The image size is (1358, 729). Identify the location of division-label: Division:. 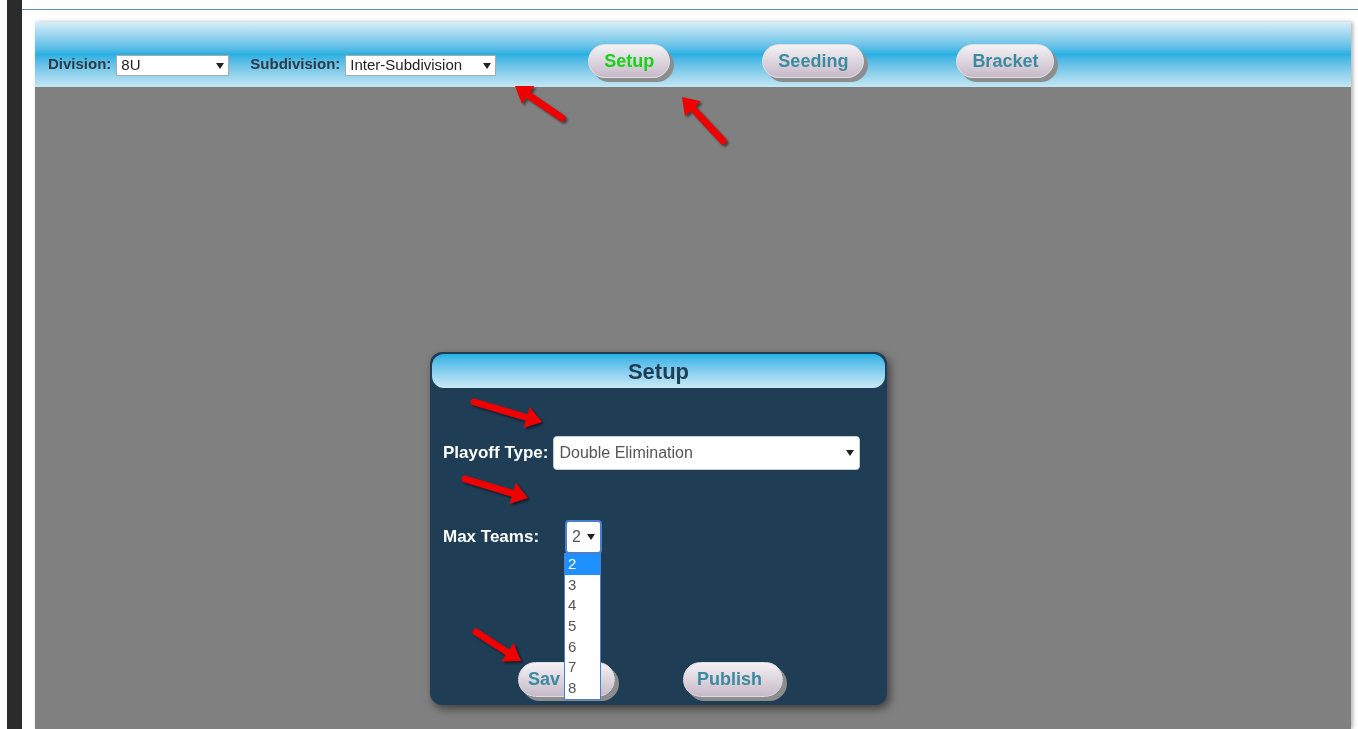
(80, 63).